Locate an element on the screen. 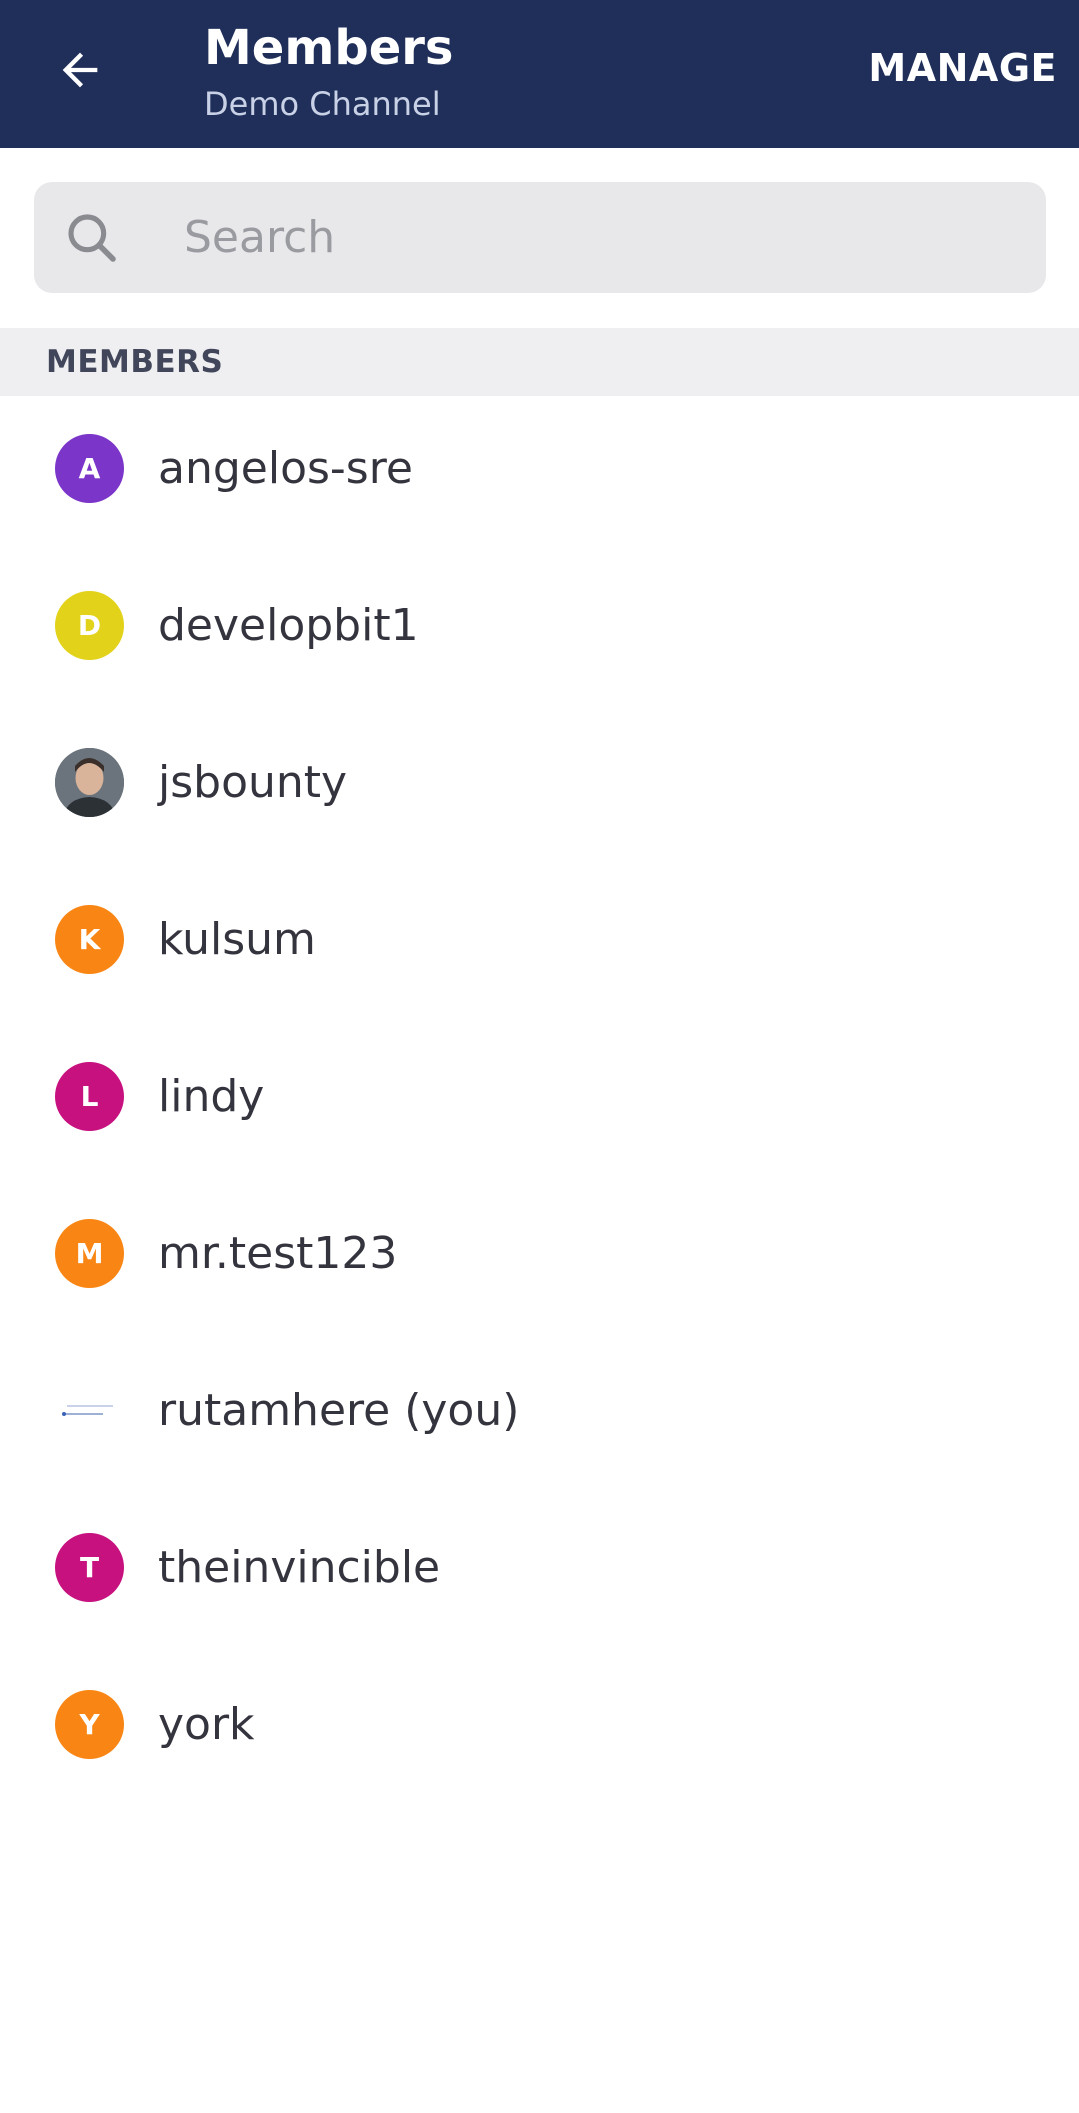 This screenshot has height=2113, width=1079. member-name: lindy is located at coordinates (211, 1096).